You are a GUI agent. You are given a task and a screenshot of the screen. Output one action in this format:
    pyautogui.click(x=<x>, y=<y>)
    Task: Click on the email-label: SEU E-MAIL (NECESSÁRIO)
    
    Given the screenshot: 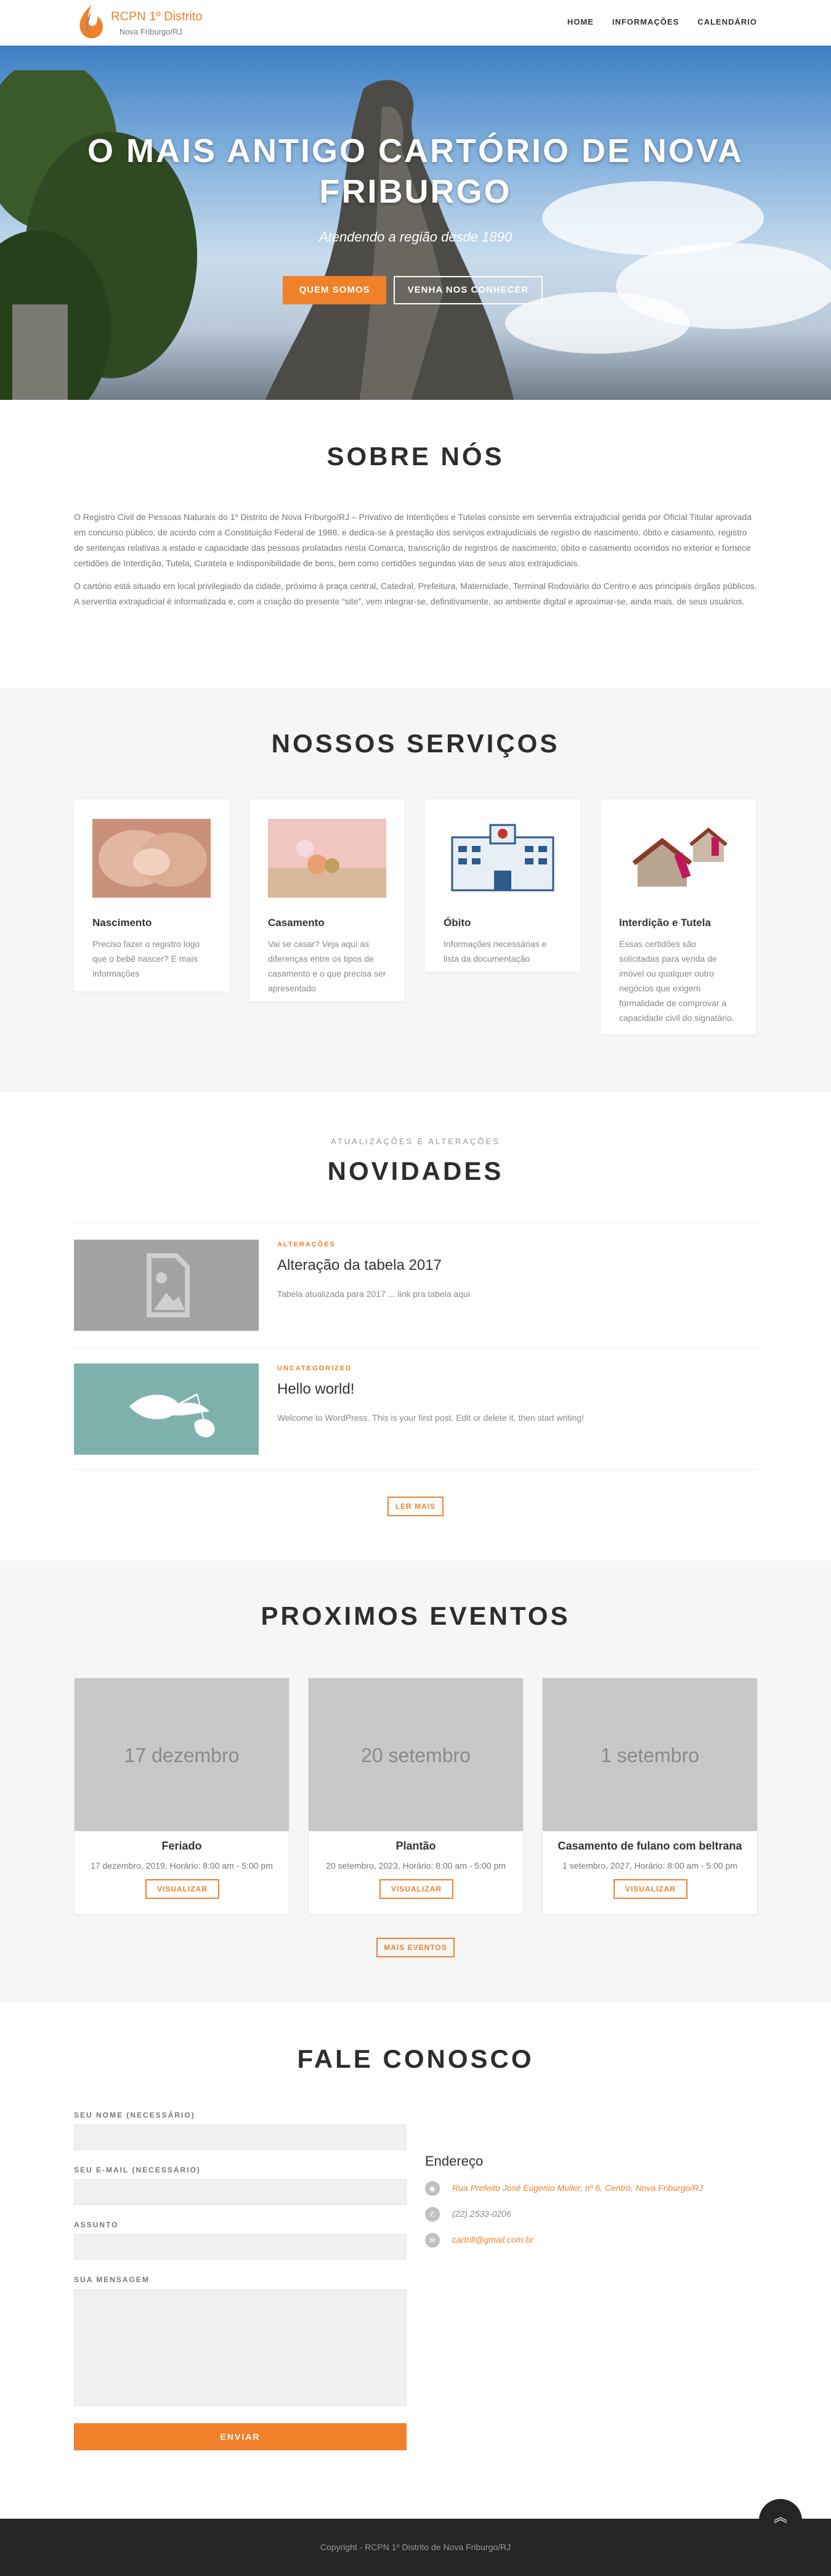 What is the action you would take?
    pyautogui.click(x=137, y=2170)
    